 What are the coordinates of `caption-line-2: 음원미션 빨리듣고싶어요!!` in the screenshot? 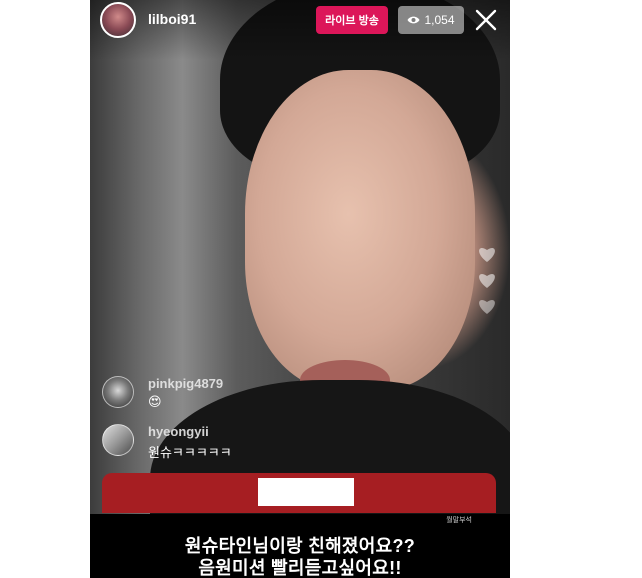 It's located at (300, 568).